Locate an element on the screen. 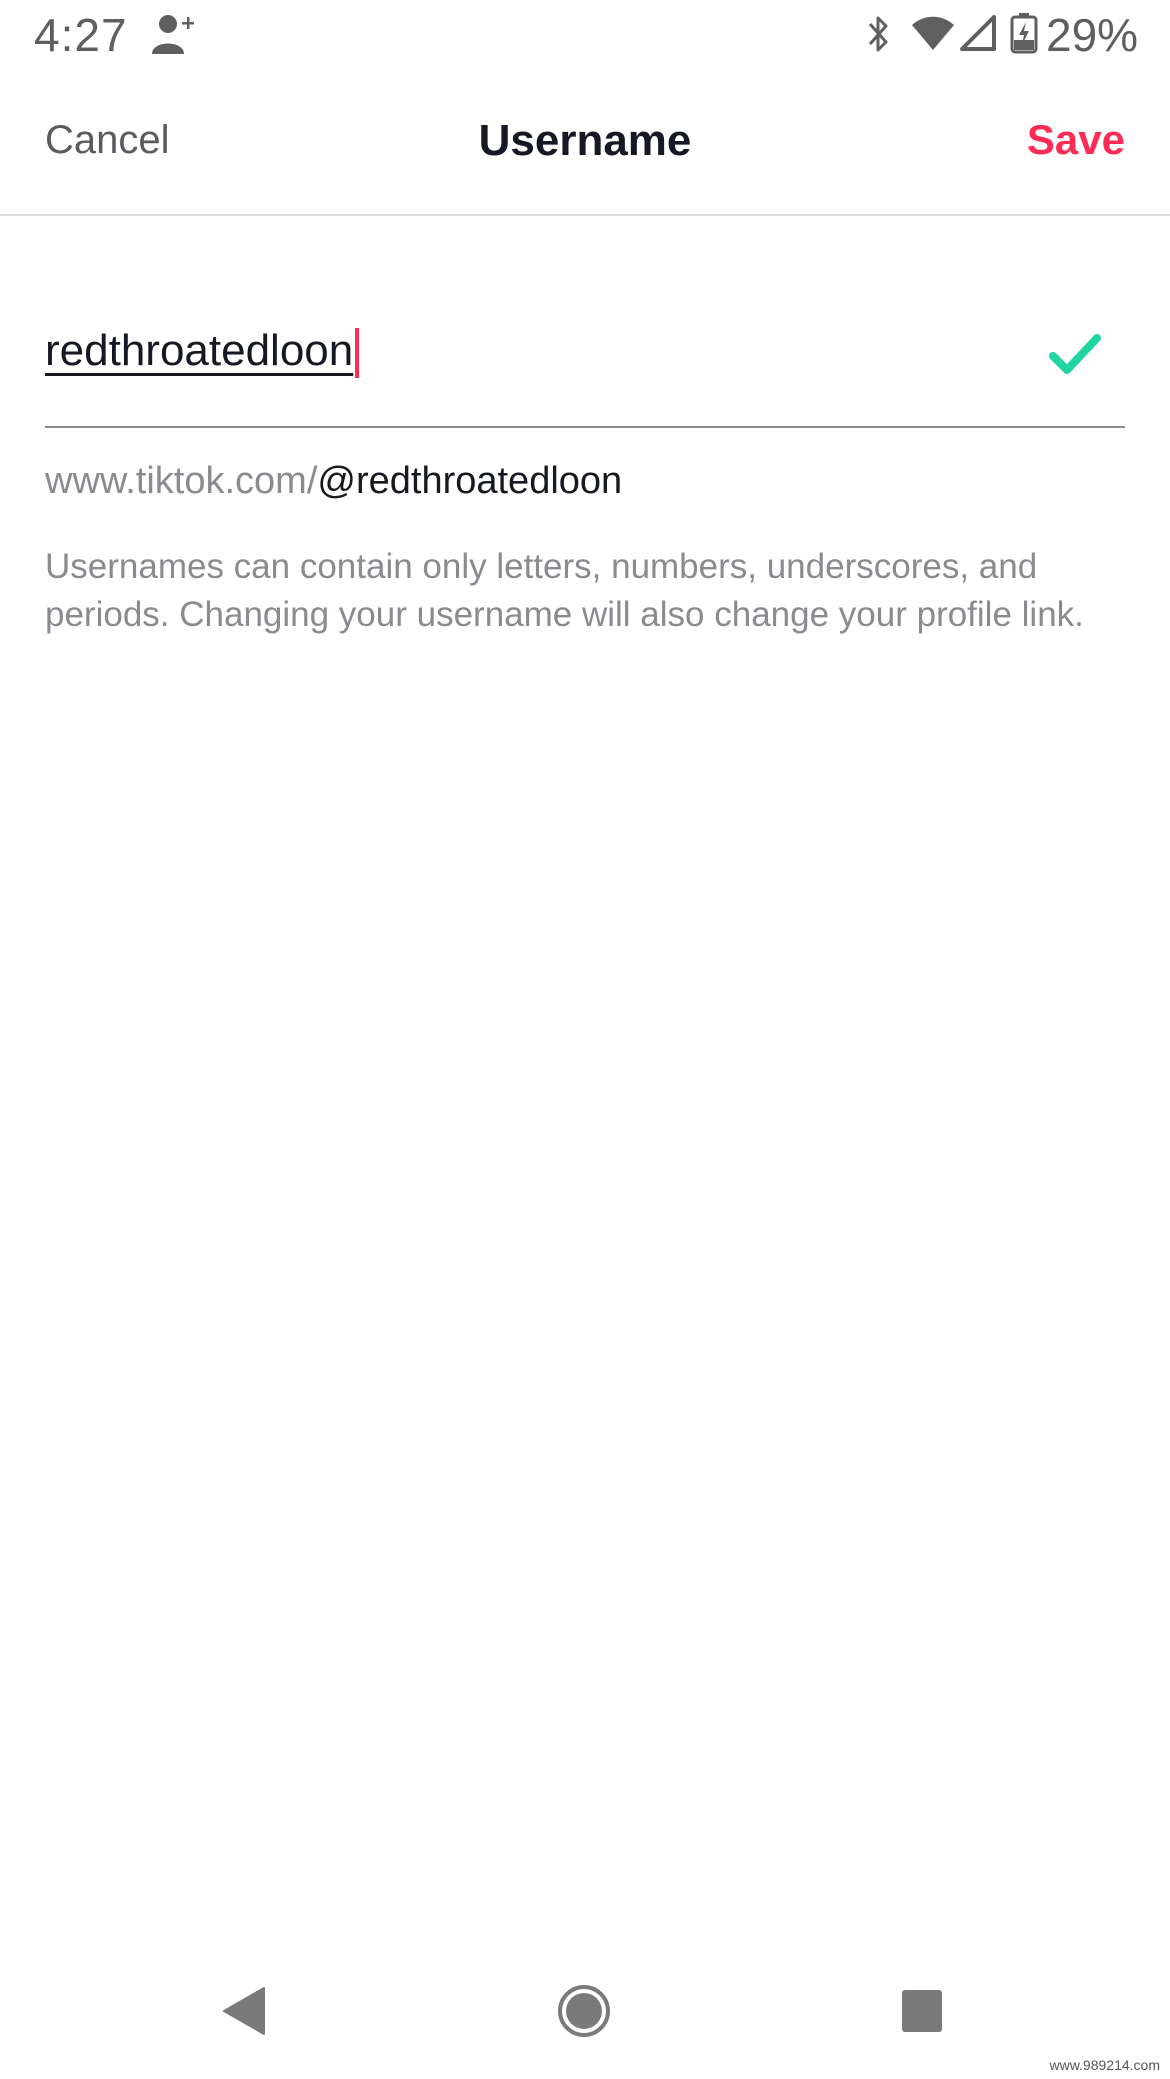 This screenshot has width=1170, height=2079. add-user-icon is located at coordinates (173, 34).